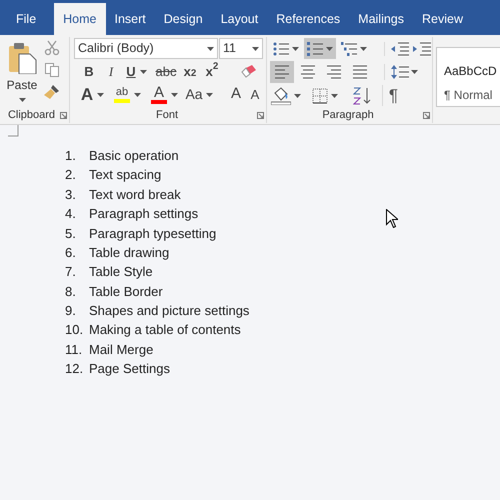 The image size is (500, 500). Describe the element at coordinates (32, 115) in the screenshot. I see `group-label: Clipboard` at that location.